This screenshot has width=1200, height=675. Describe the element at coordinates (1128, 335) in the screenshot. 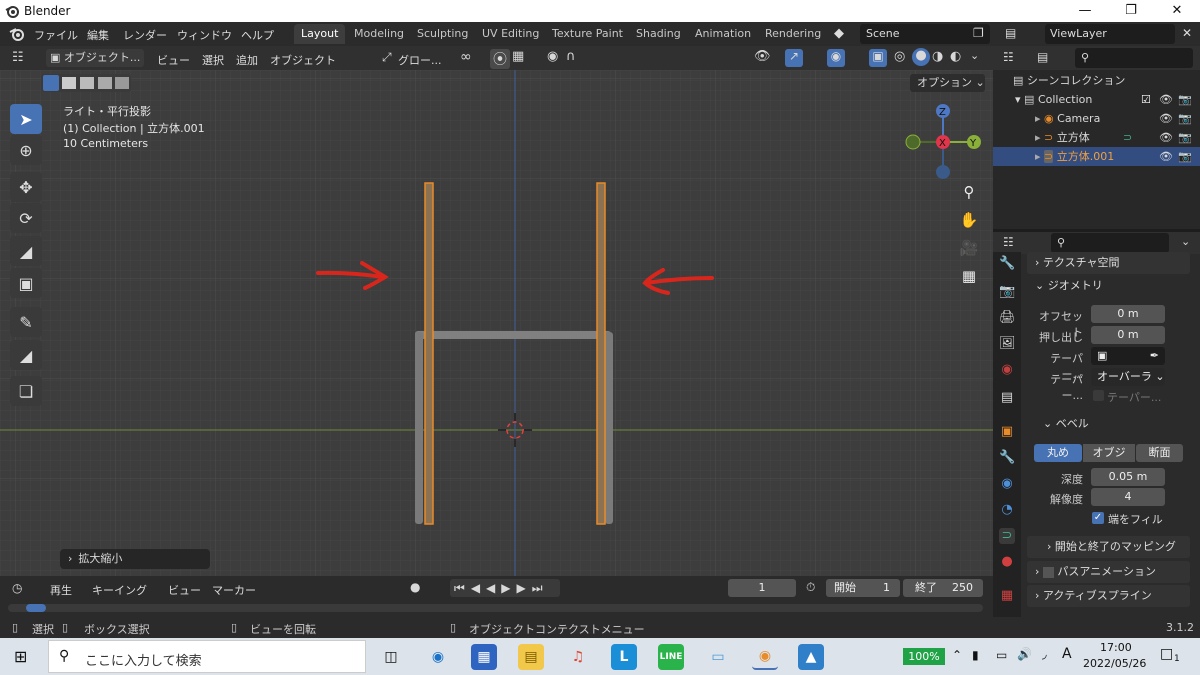

I see `extrude-field: 0 m` at that location.